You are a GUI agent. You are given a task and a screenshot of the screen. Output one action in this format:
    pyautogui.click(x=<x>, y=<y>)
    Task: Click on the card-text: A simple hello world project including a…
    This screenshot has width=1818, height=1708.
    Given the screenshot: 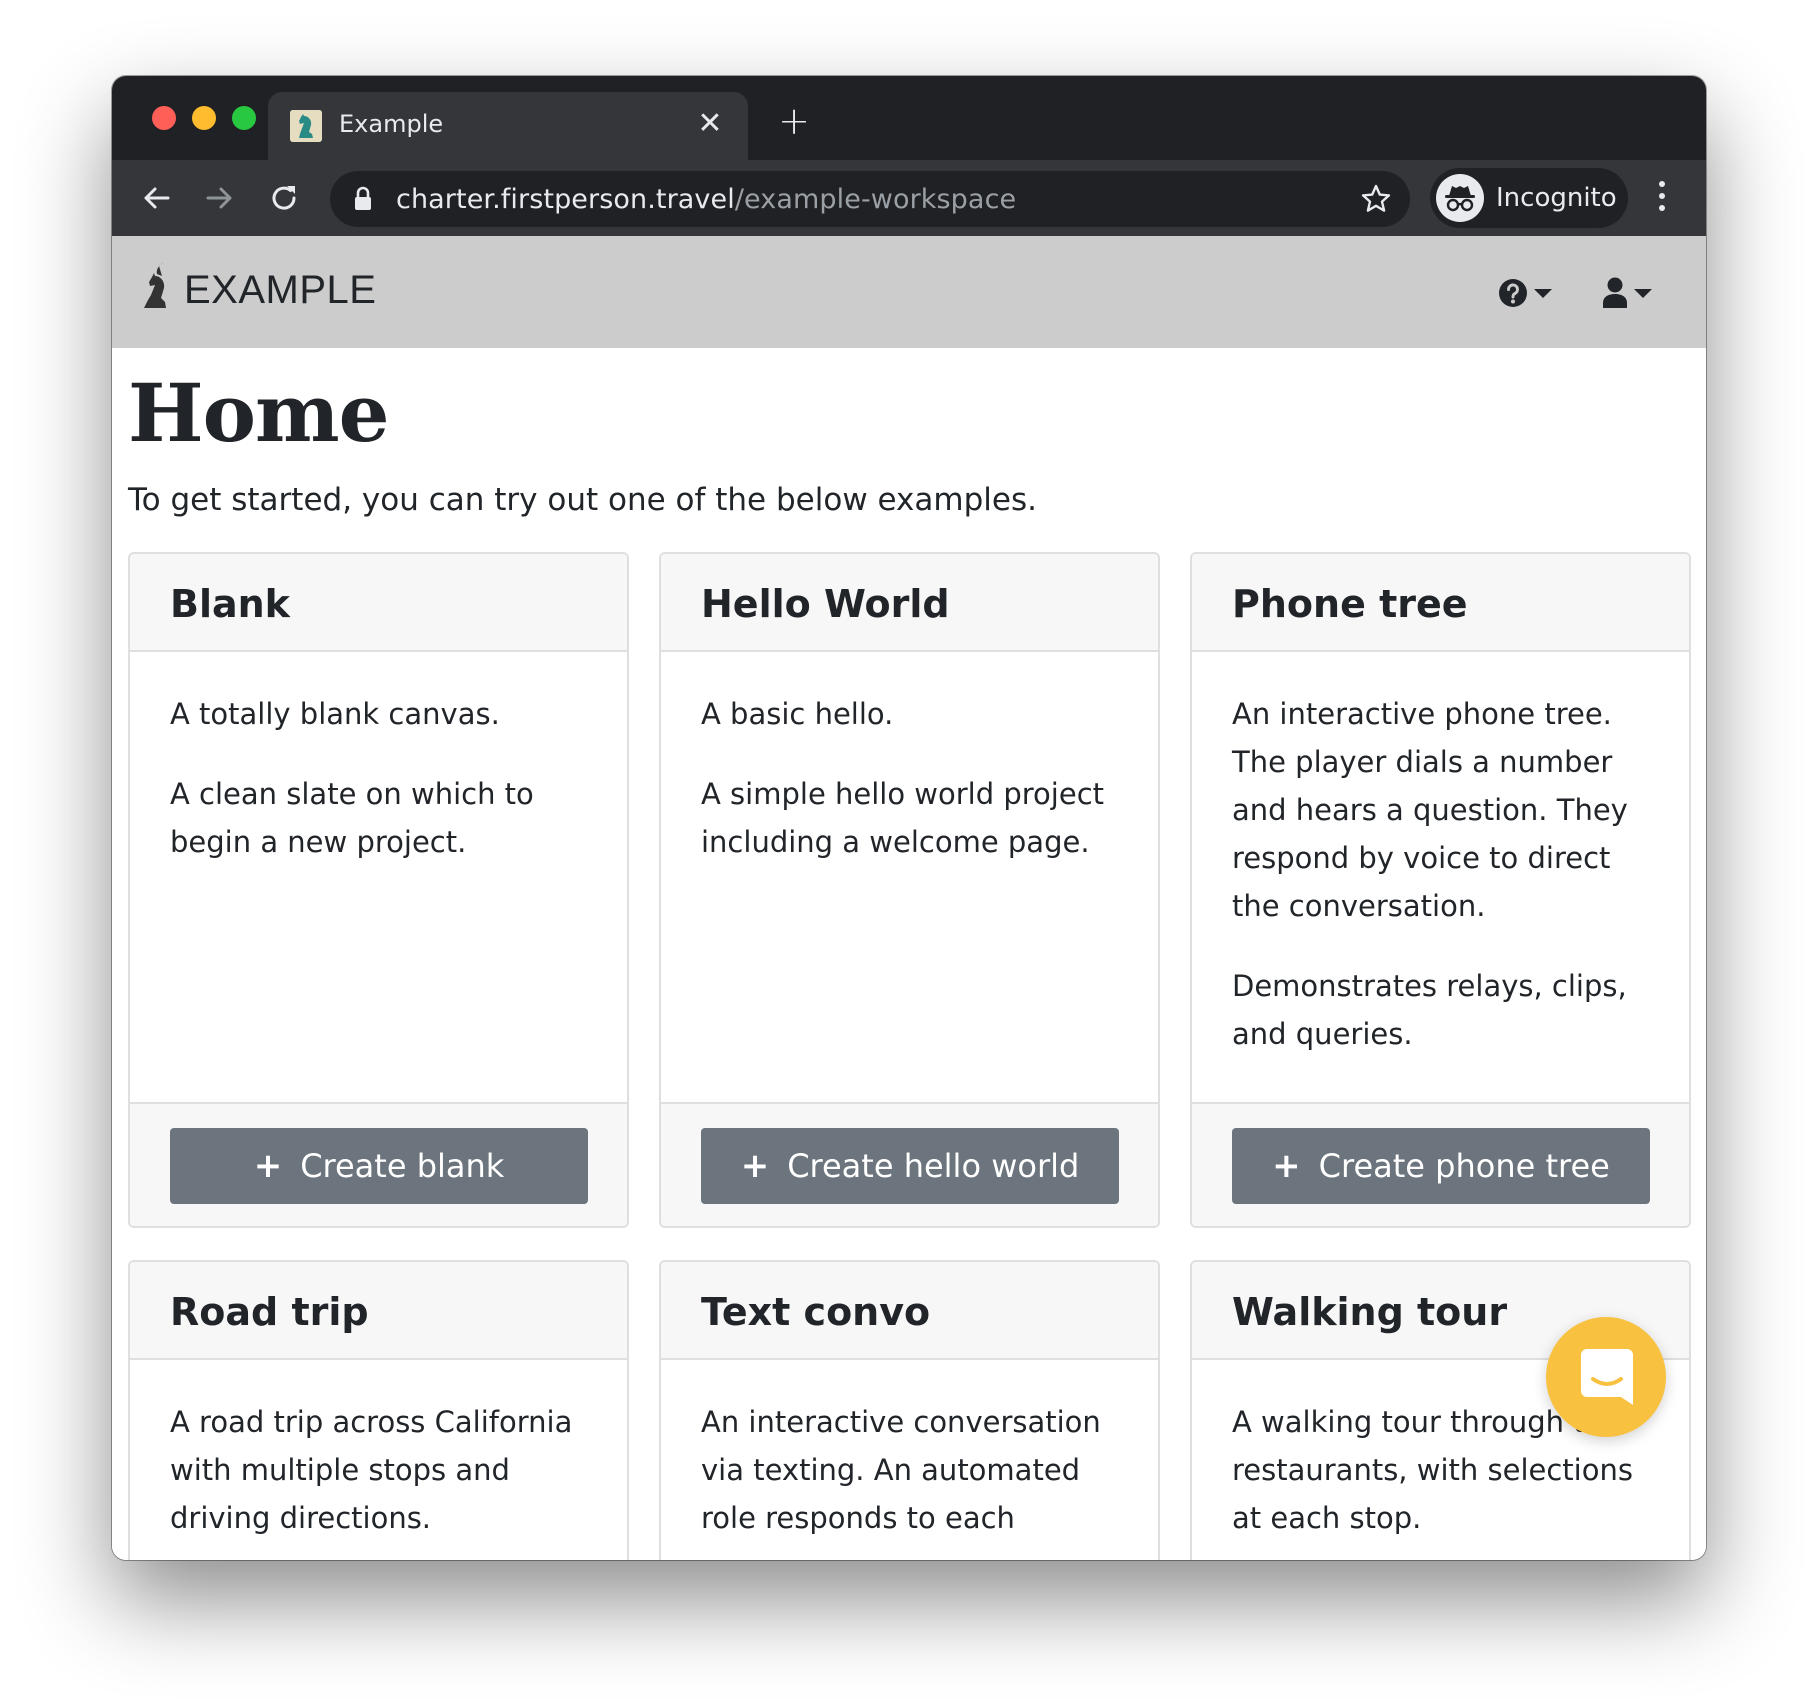 What is the action you would take?
    pyautogui.click(x=903, y=818)
    